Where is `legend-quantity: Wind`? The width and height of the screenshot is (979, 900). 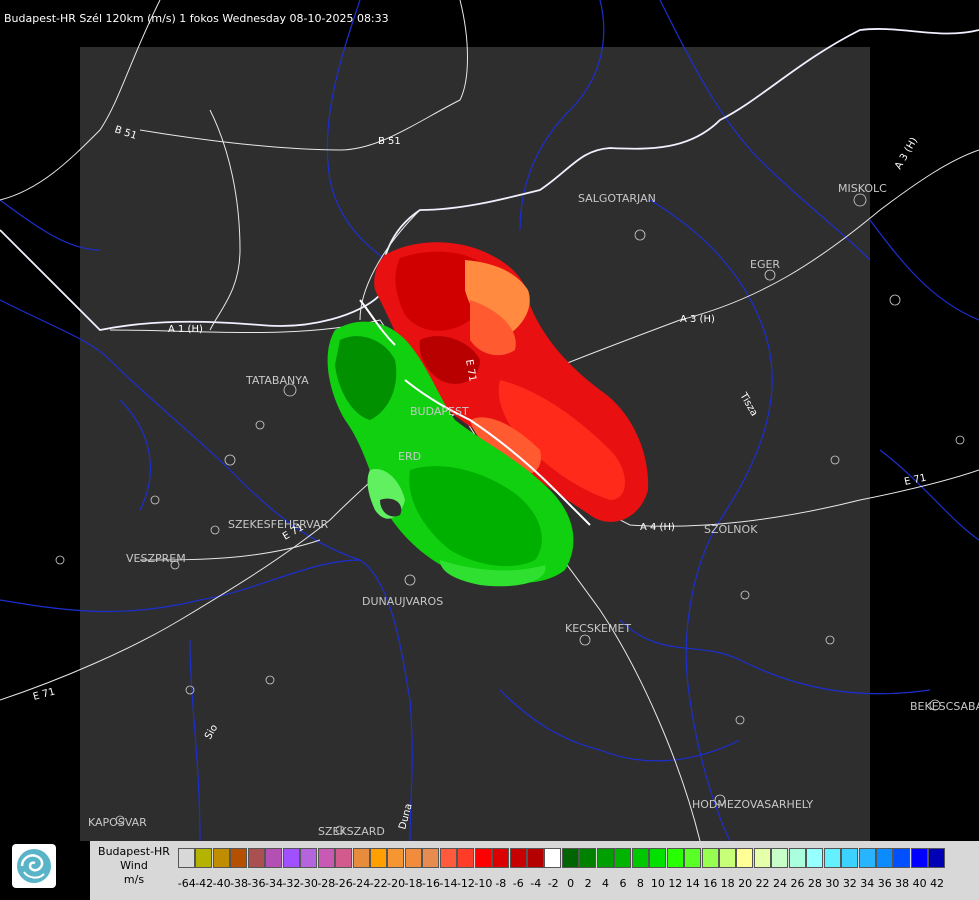 legend-quantity: Wind is located at coordinates (134, 865).